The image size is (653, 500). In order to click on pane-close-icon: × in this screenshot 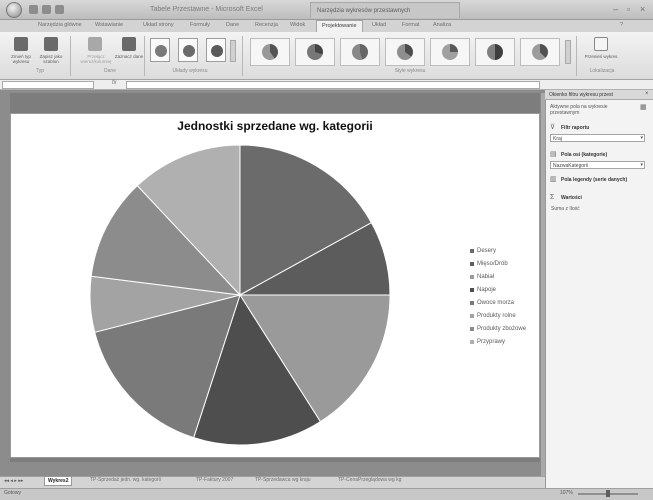, I will do `click(647, 94)`.